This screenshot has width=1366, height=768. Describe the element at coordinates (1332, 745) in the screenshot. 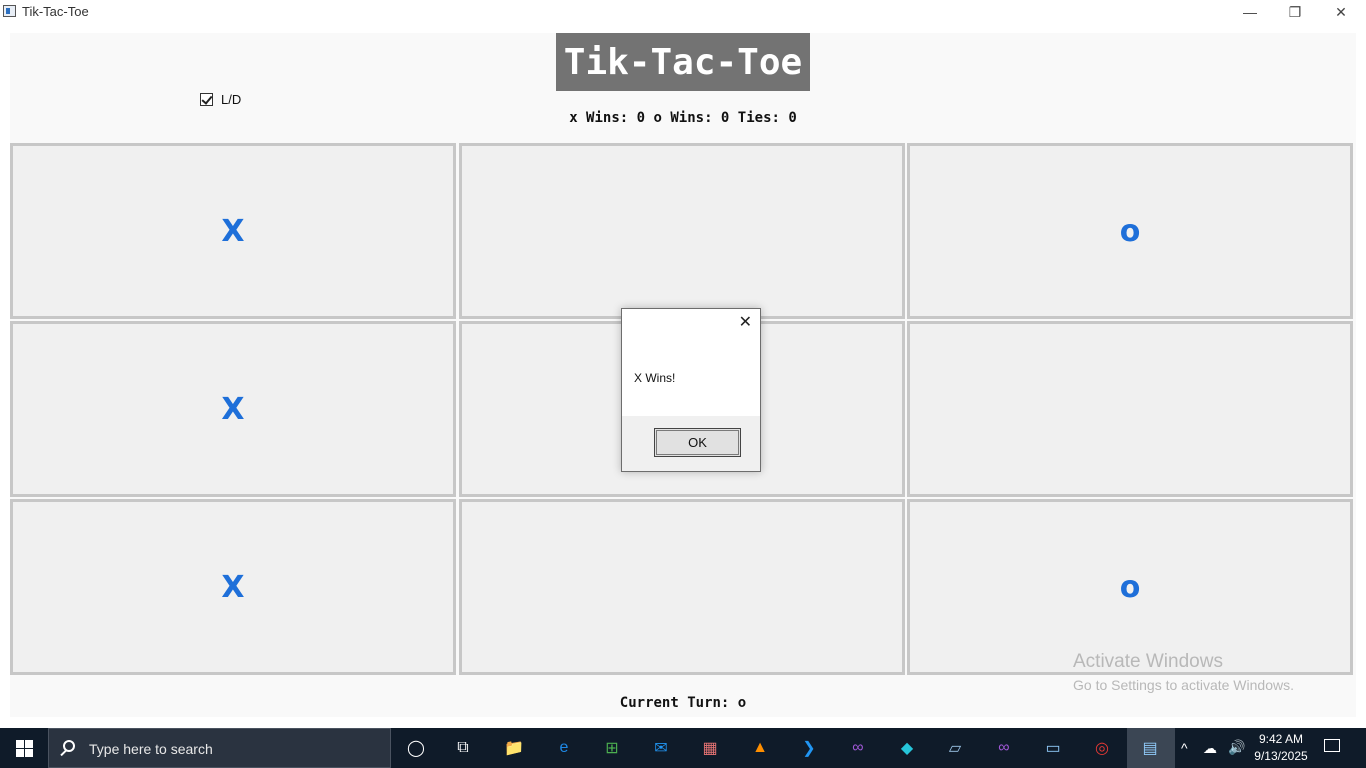

I see `notification-icon` at that location.